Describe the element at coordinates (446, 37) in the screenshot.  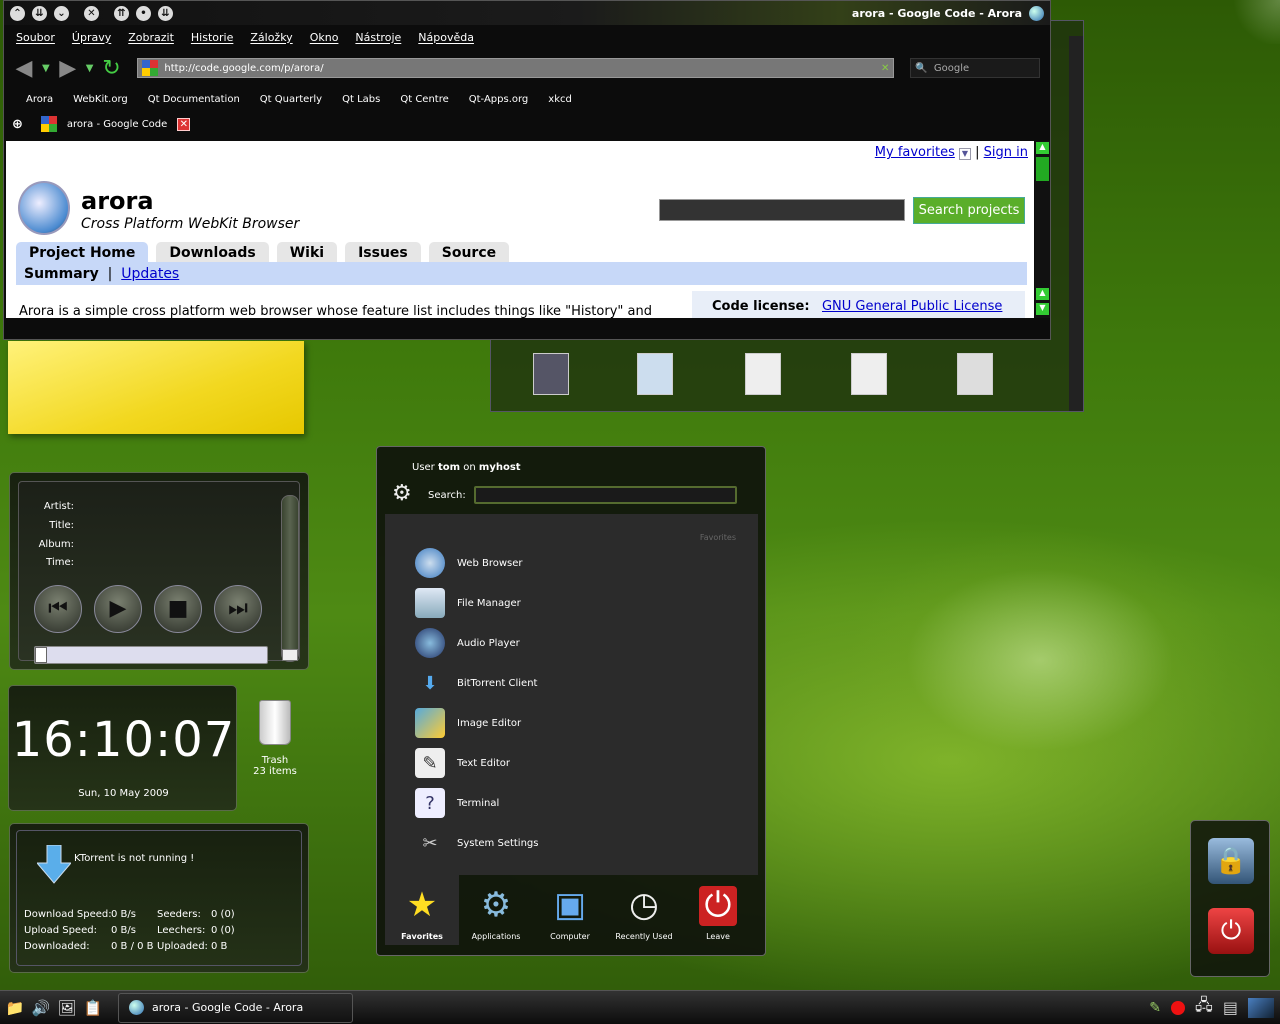
I see `menu-napoveda: Nápověda` at that location.